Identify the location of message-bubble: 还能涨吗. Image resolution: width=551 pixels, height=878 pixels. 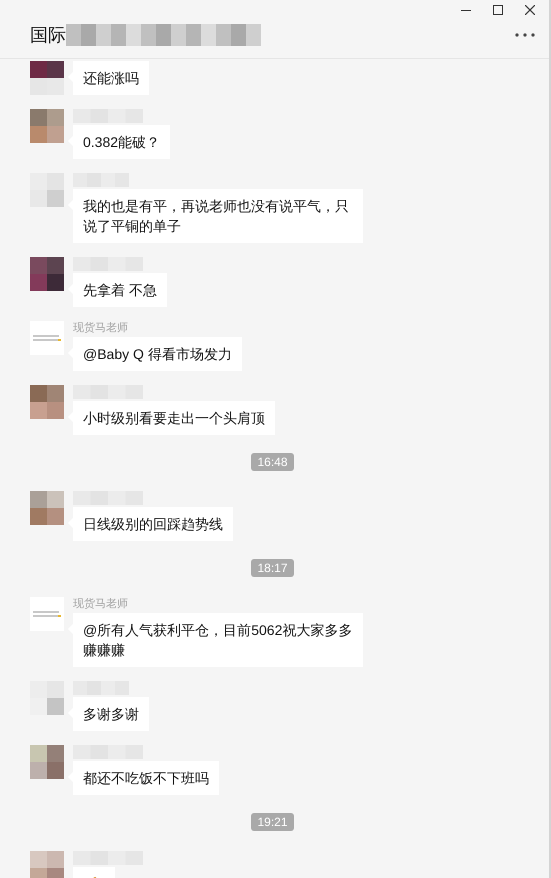
(108, 78).